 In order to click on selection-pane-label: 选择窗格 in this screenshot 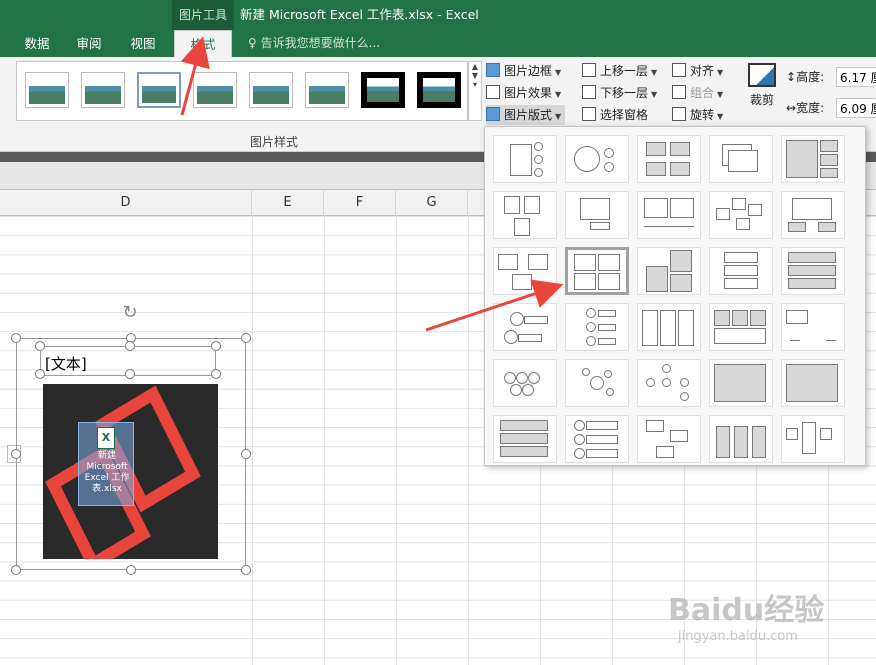, I will do `click(624, 115)`.